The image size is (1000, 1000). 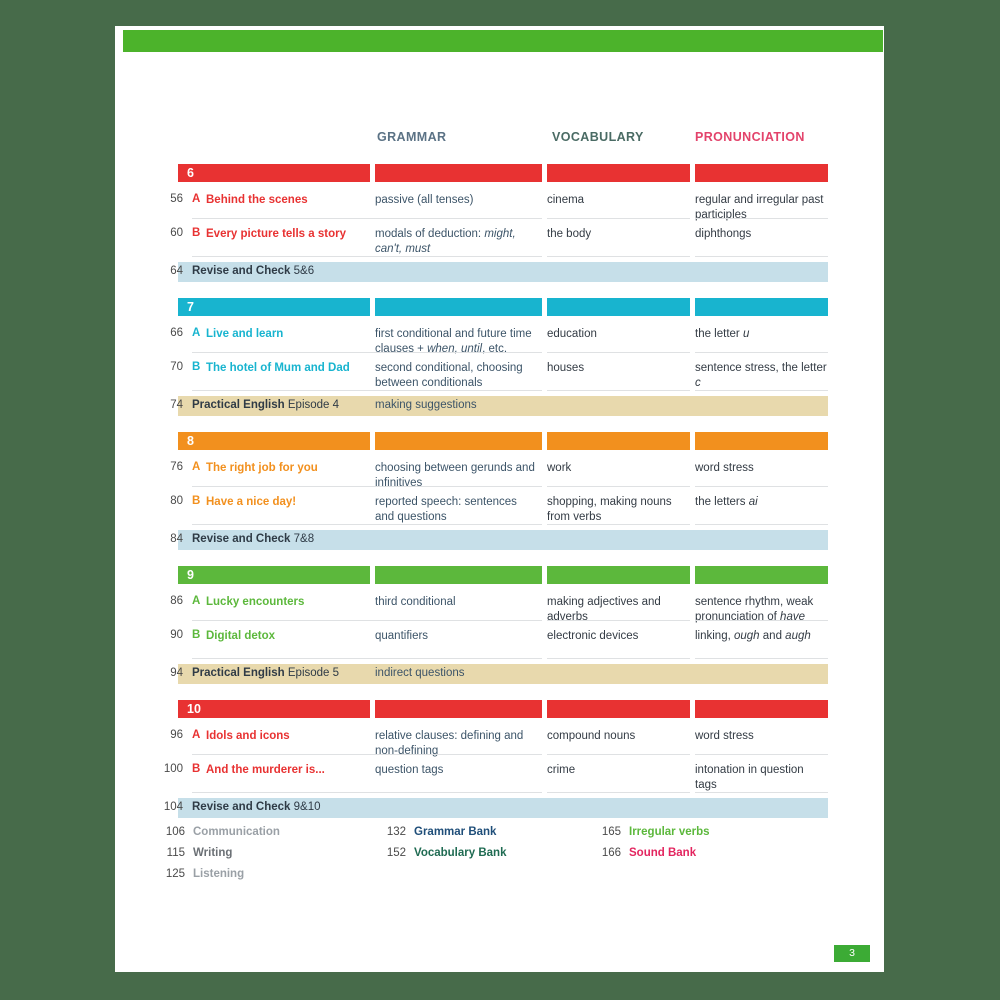 What do you see at coordinates (291, 468) in the screenshot?
I see `lesson-title: The right job for you` at bounding box center [291, 468].